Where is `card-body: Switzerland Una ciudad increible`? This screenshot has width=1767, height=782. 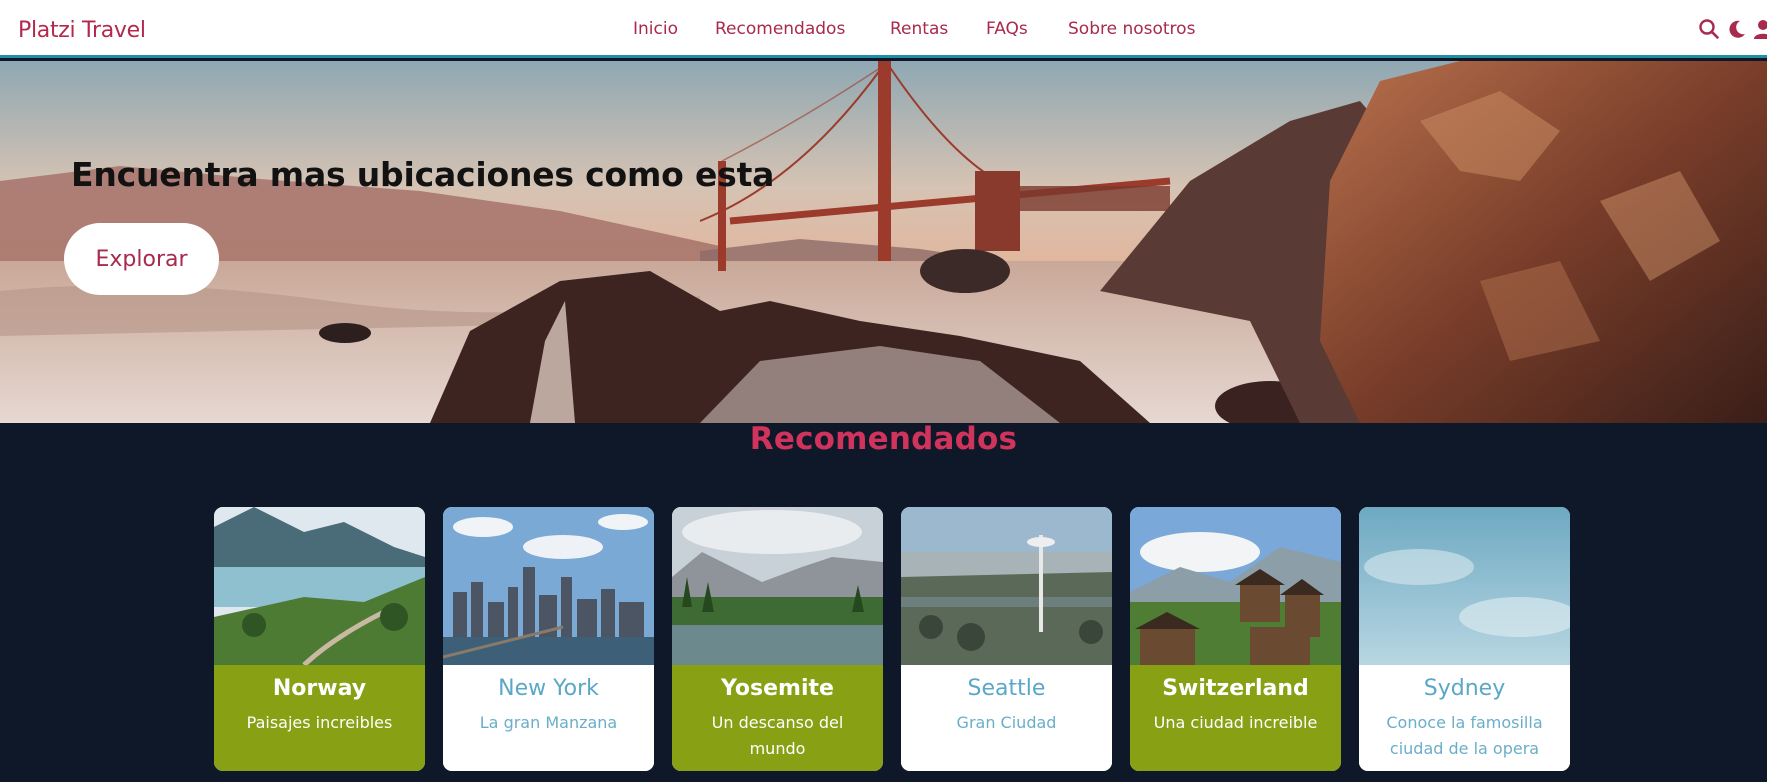 card-body: Switzerland Una ciudad increible is located at coordinates (1235, 718).